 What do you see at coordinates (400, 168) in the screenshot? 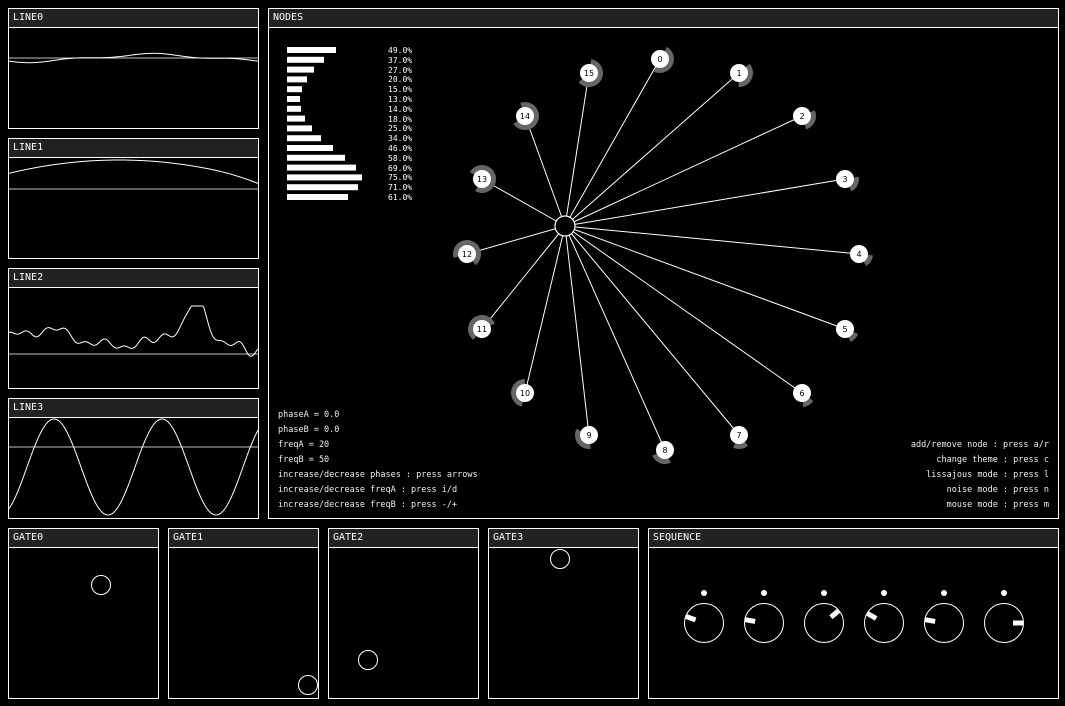
I see `level-bar-label: 69.0%` at bounding box center [400, 168].